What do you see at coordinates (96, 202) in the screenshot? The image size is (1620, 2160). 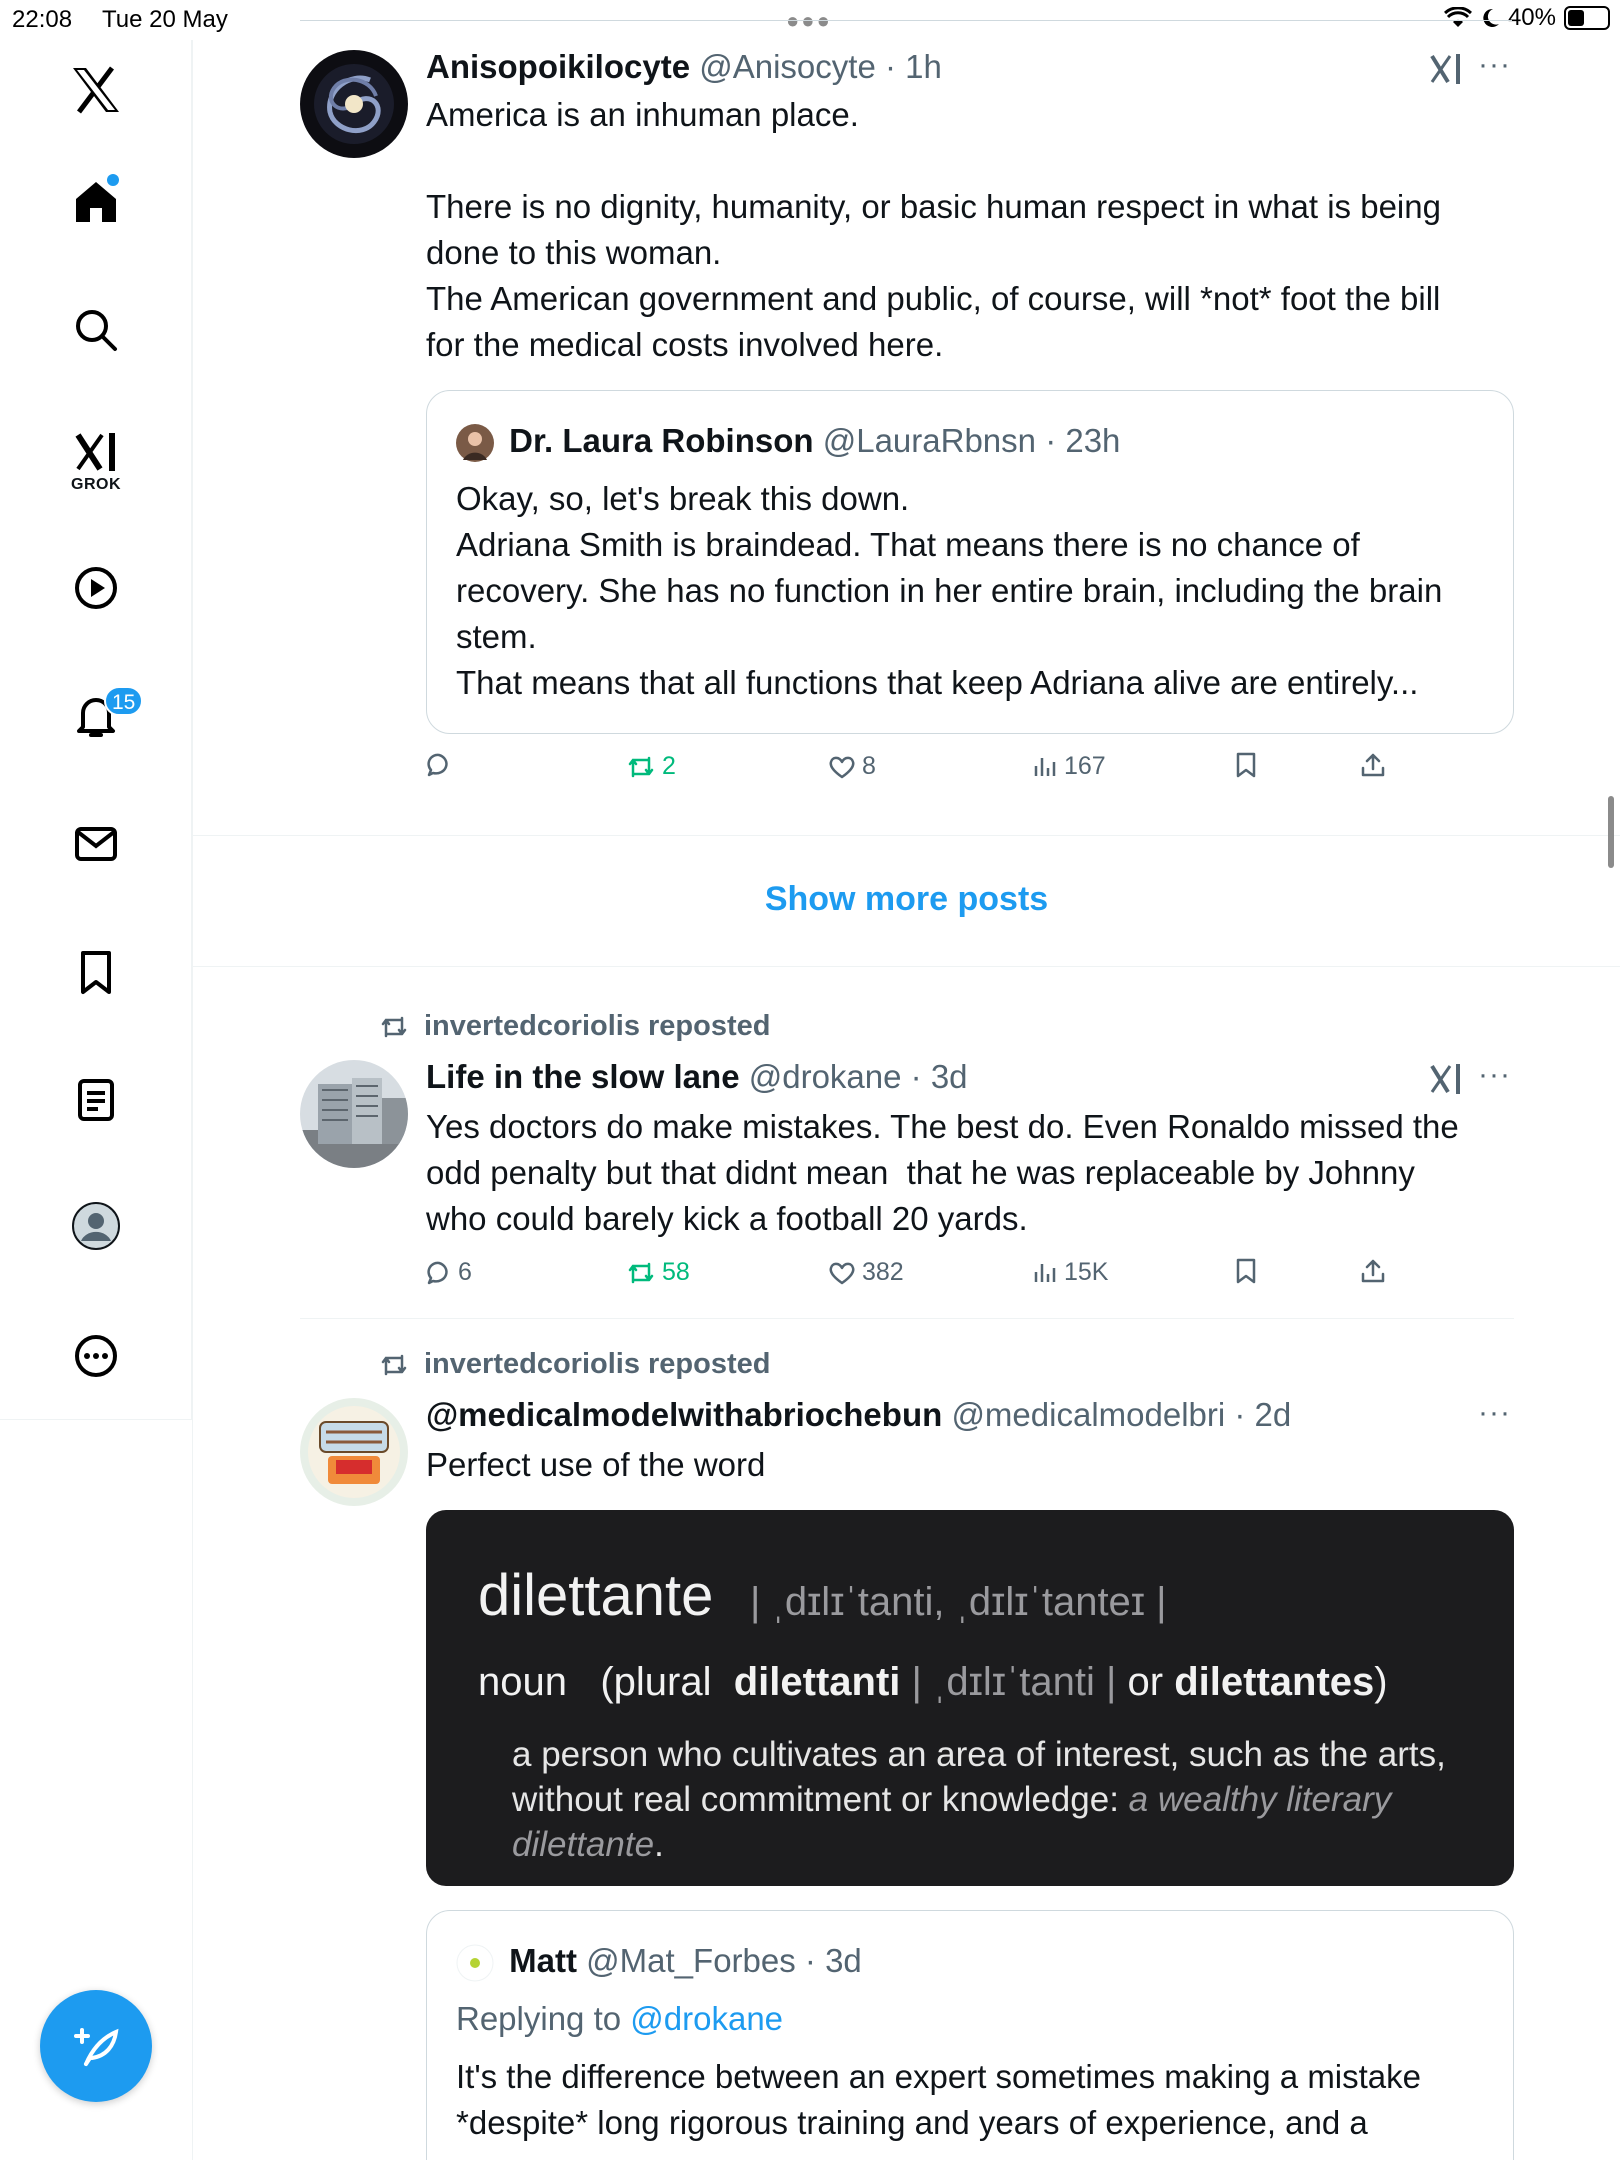 I see `home-icon` at bounding box center [96, 202].